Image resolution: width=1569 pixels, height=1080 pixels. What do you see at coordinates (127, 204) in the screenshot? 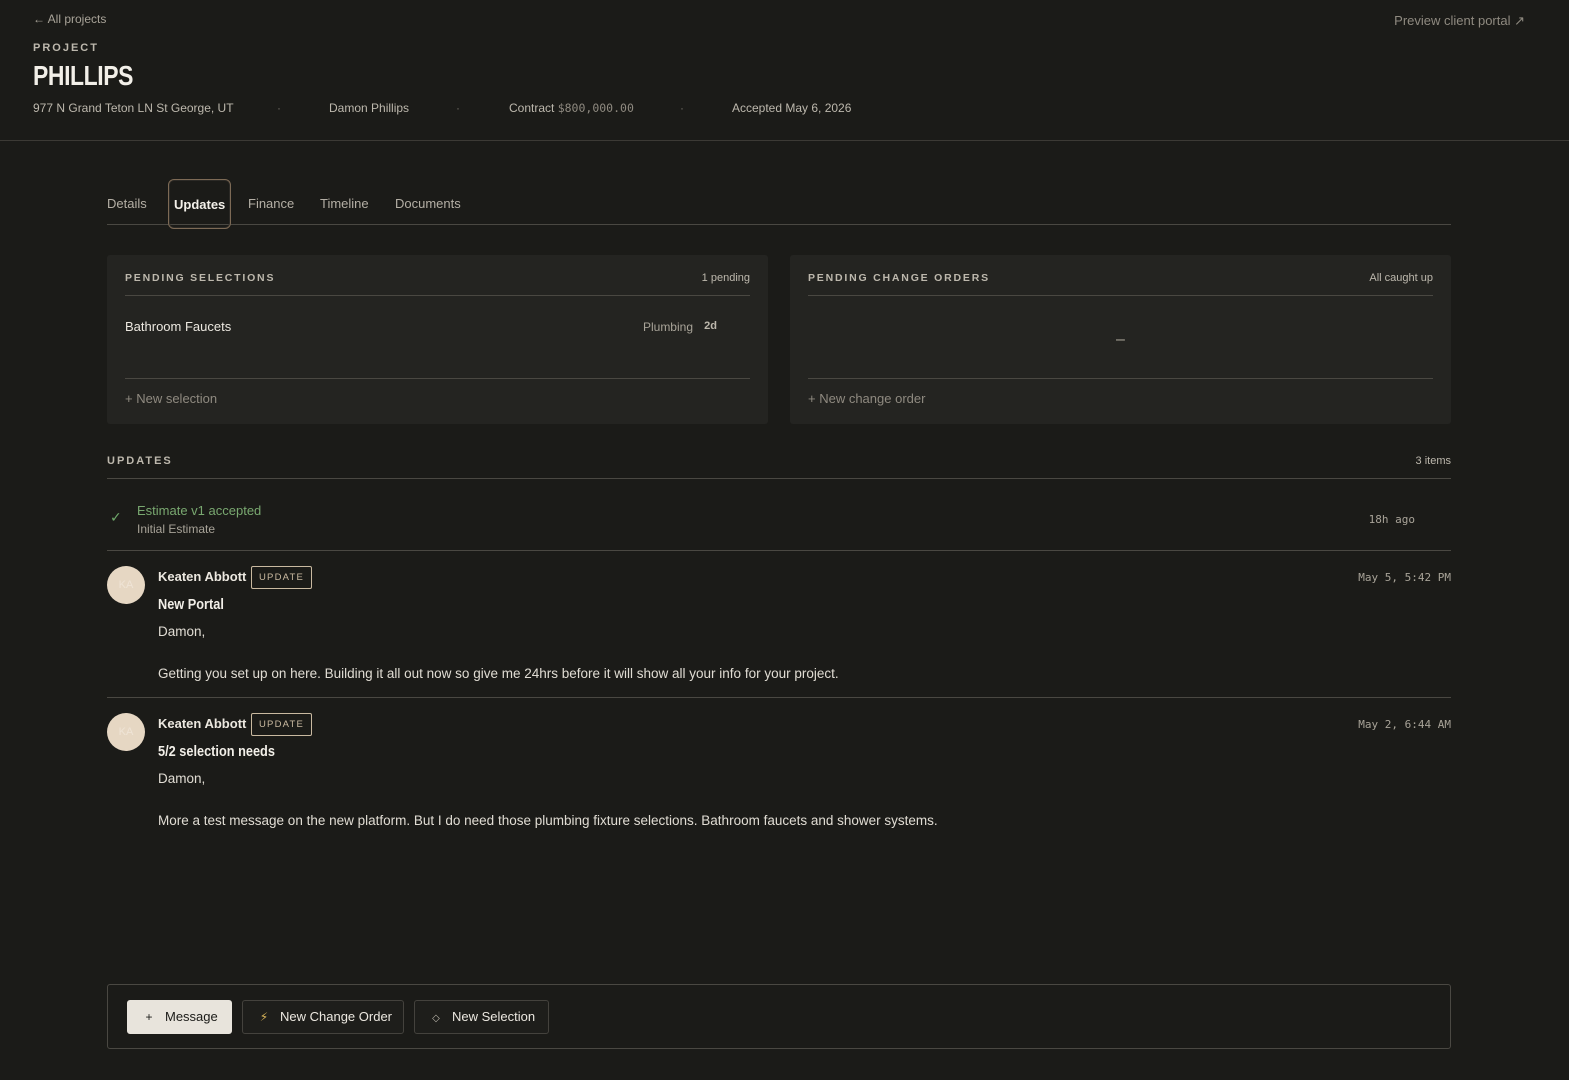
I see `tab-details: Details` at bounding box center [127, 204].